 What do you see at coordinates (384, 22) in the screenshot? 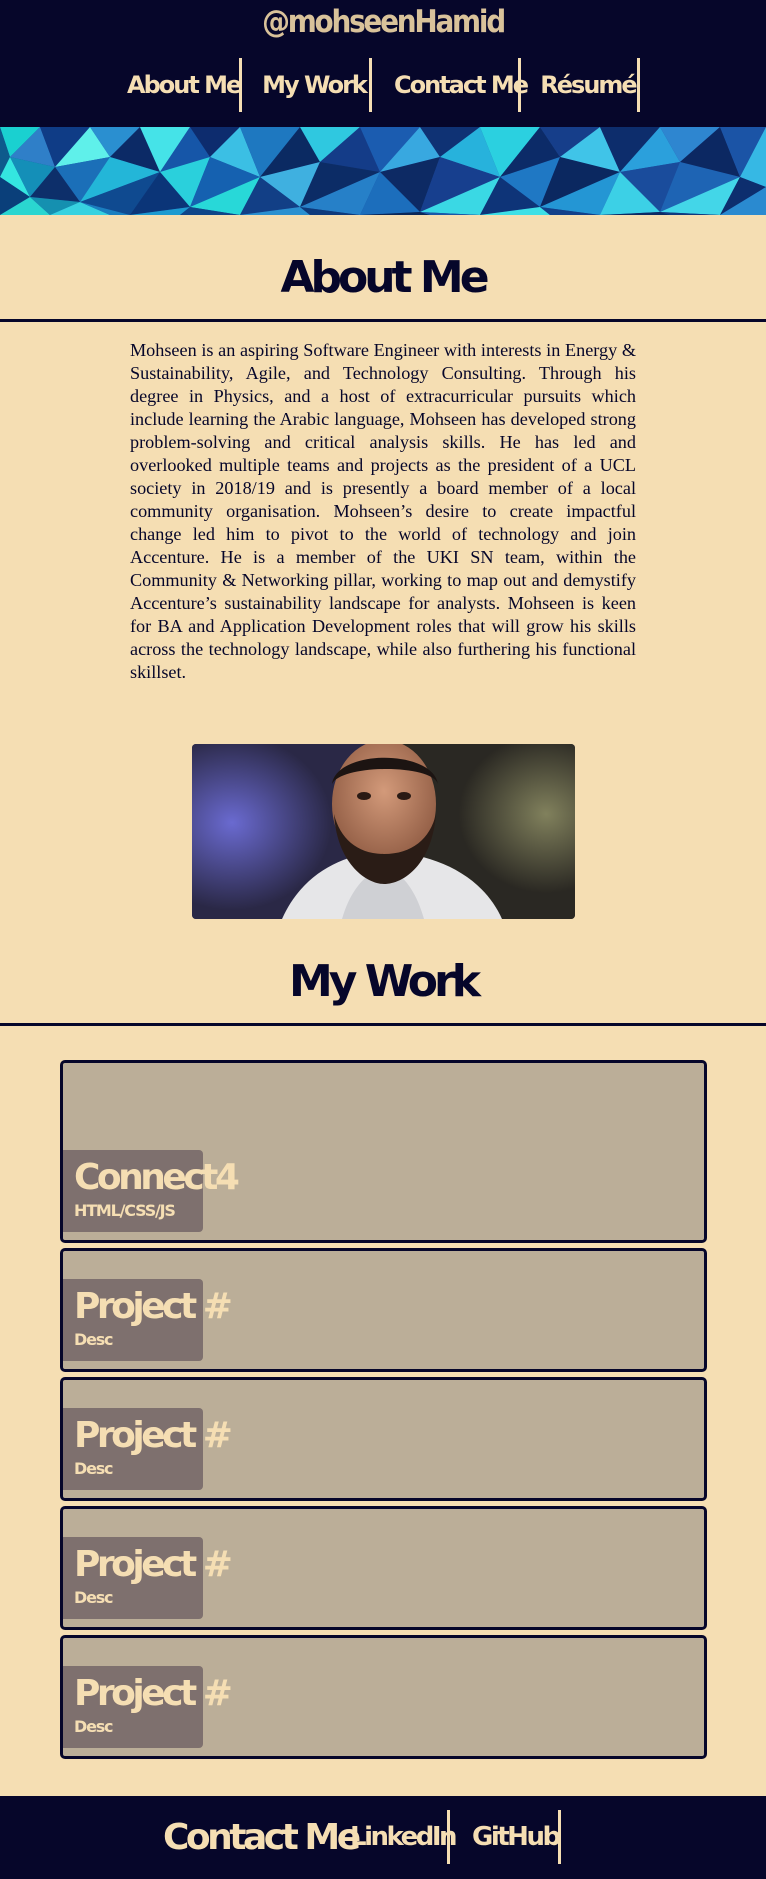
I see `site-title: @mohseenHamid` at bounding box center [384, 22].